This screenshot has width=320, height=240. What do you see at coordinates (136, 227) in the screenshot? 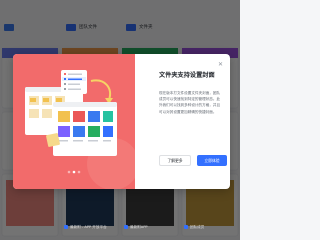
I see `bottom-file-label-2: 最新附APP` at bounding box center [136, 227].